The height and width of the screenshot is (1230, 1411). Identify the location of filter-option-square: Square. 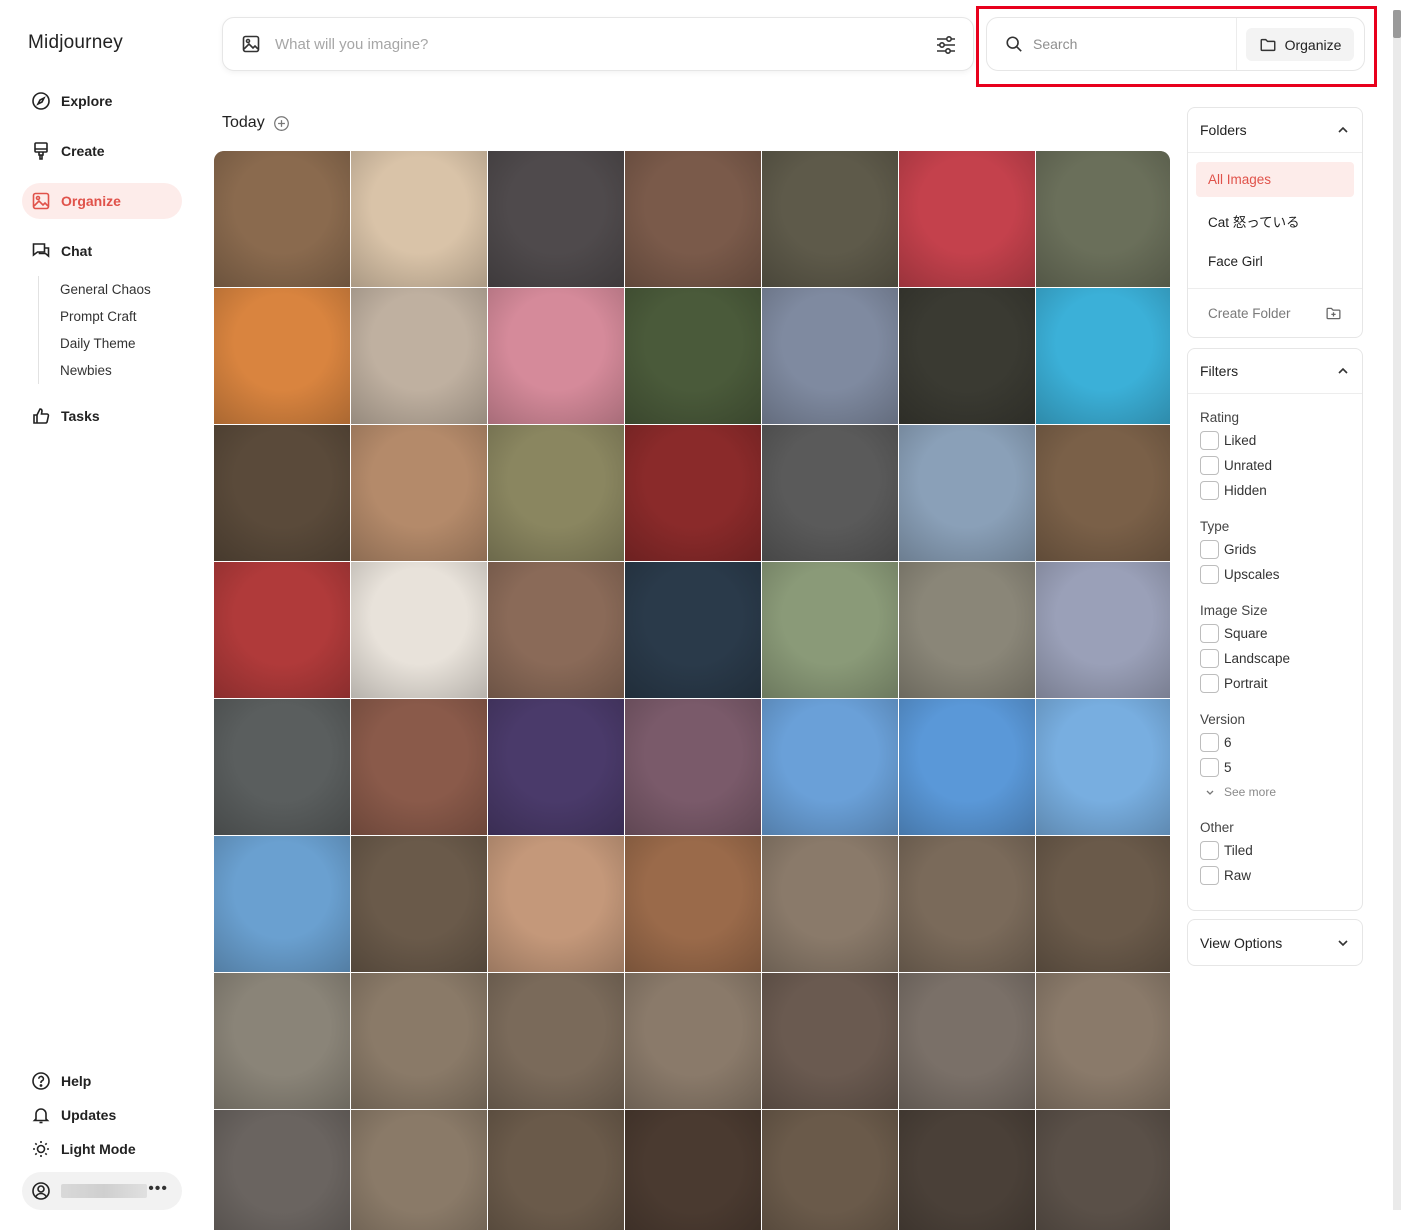
(1281, 633).